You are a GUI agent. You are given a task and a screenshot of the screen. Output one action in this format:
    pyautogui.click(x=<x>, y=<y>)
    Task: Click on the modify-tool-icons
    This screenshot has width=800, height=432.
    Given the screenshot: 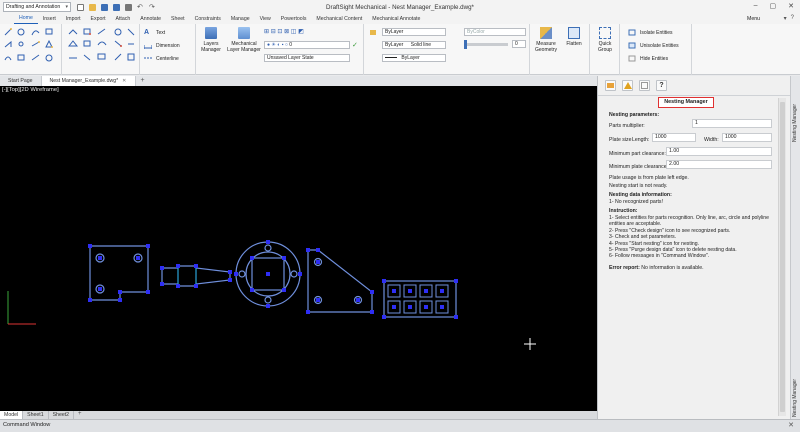 What is the action you would take?
    pyautogui.click(x=102, y=46)
    